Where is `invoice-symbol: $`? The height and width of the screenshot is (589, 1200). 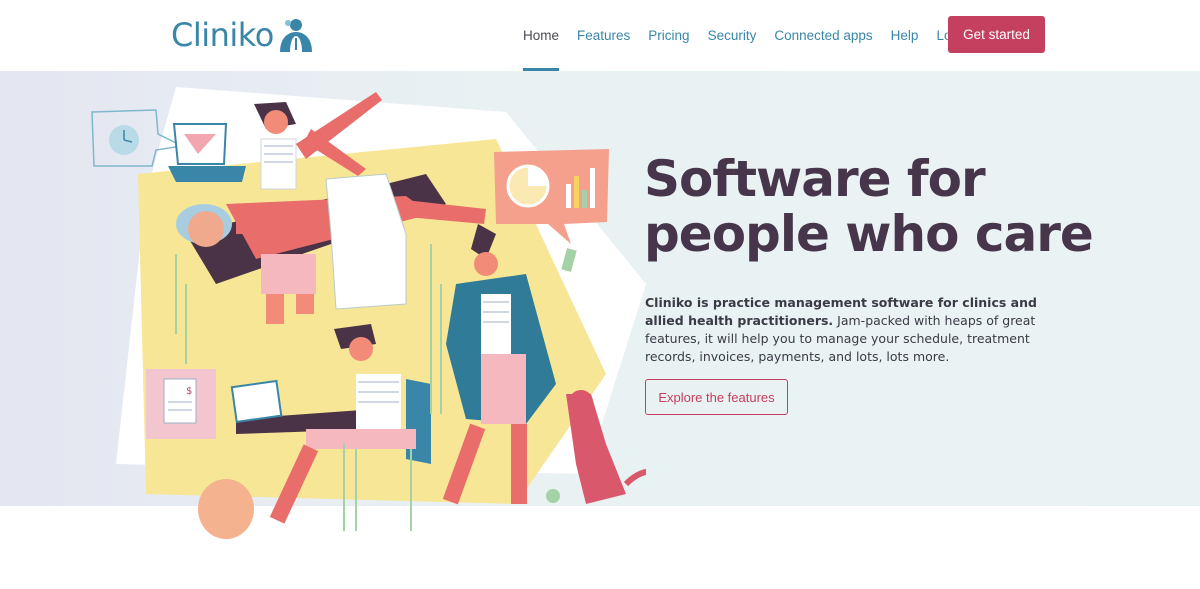 invoice-symbol: $ is located at coordinates (189, 391).